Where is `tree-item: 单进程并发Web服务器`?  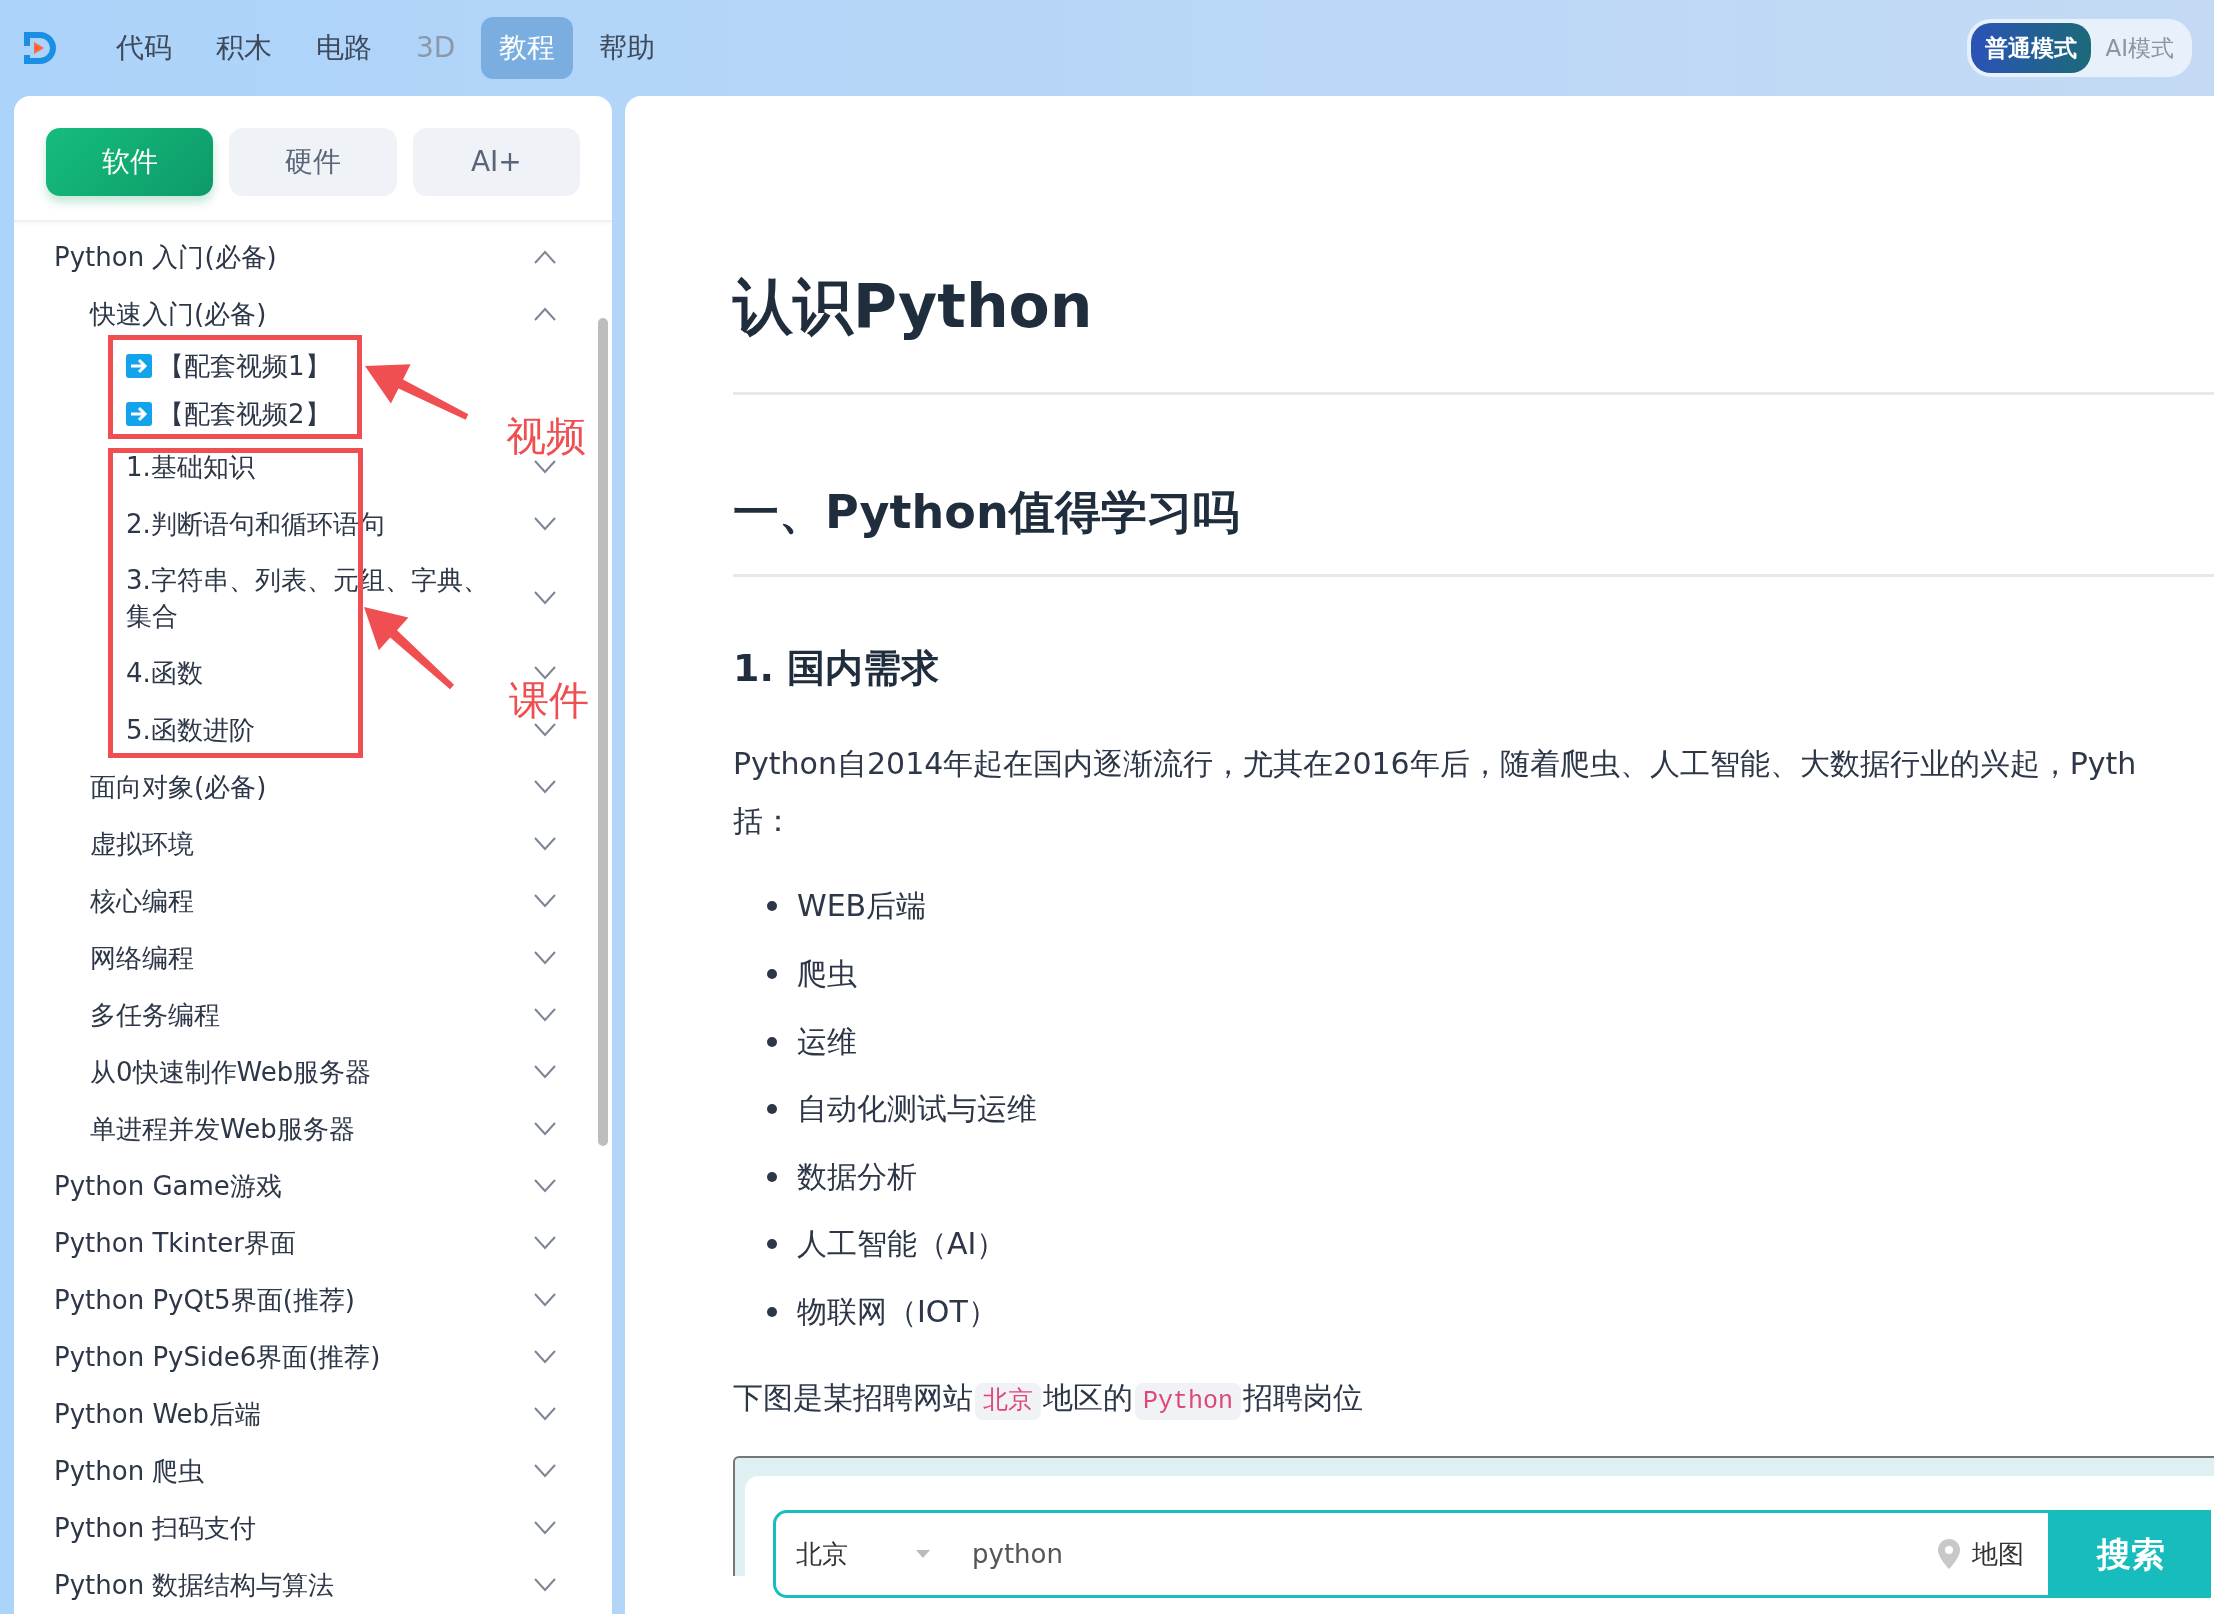
tree-item: 单进程并发Web服务器 is located at coordinates (222, 1128).